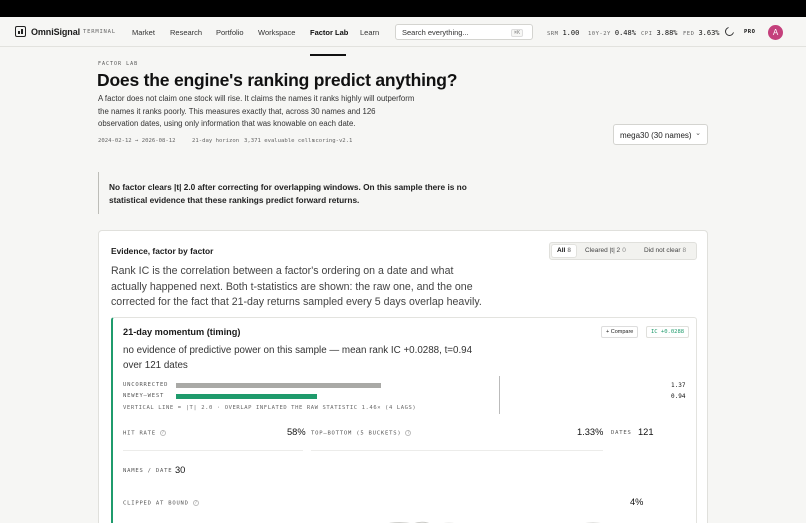 The width and height of the screenshot is (806, 523). What do you see at coordinates (99, 32) in the screenshot?
I see `terminal-tag: TERMINAL` at bounding box center [99, 32].